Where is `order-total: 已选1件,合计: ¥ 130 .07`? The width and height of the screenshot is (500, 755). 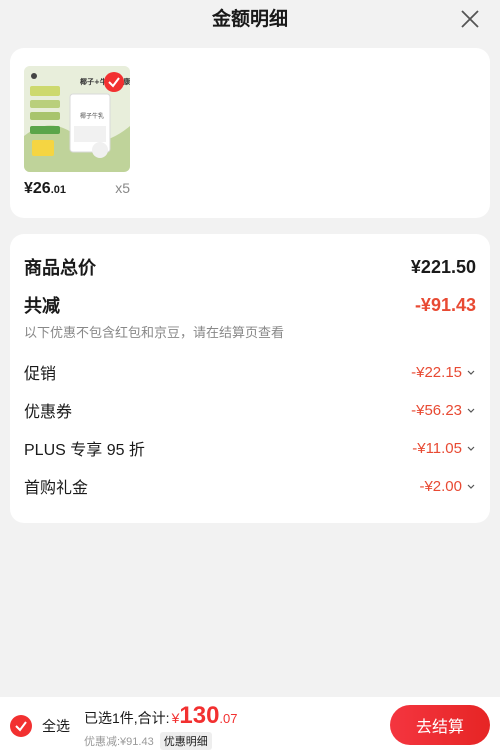
order-total: 已选1件,合计: ¥ 130 .07 is located at coordinates (161, 716).